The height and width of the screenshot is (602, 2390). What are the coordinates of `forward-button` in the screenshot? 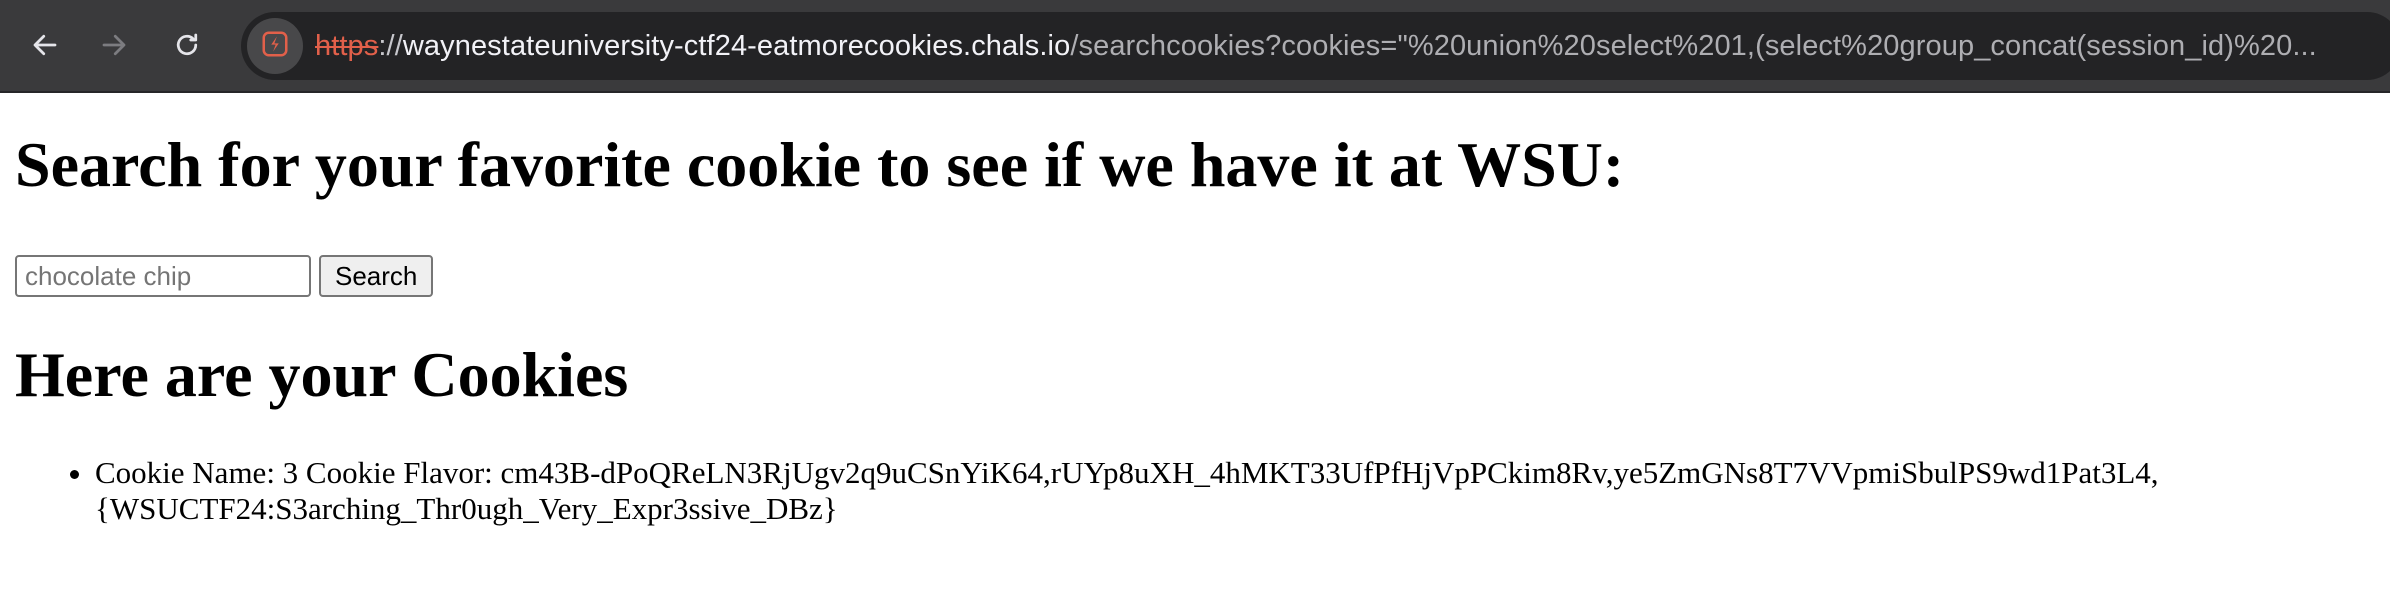 It's located at (114, 45).